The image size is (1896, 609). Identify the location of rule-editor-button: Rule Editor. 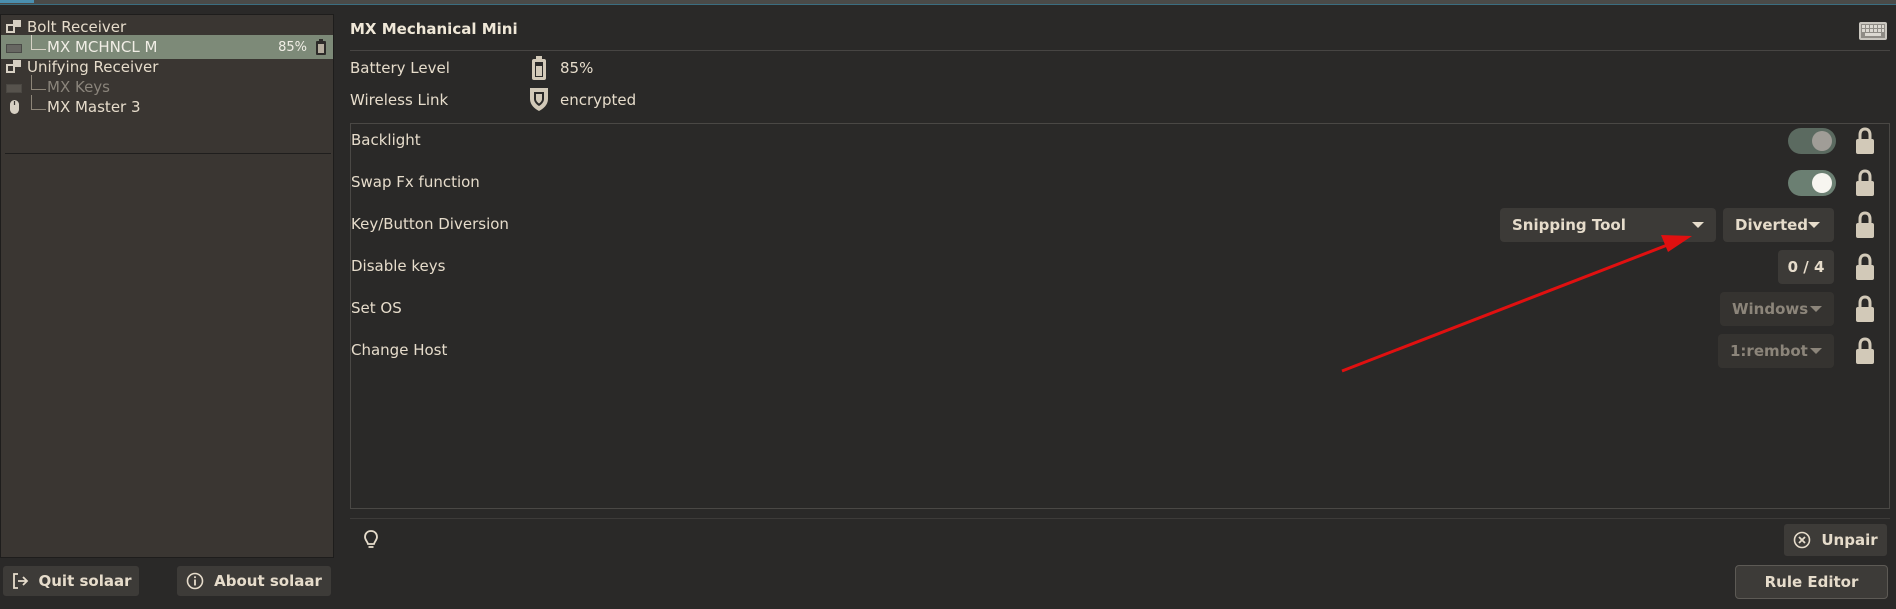
(1811, 582).